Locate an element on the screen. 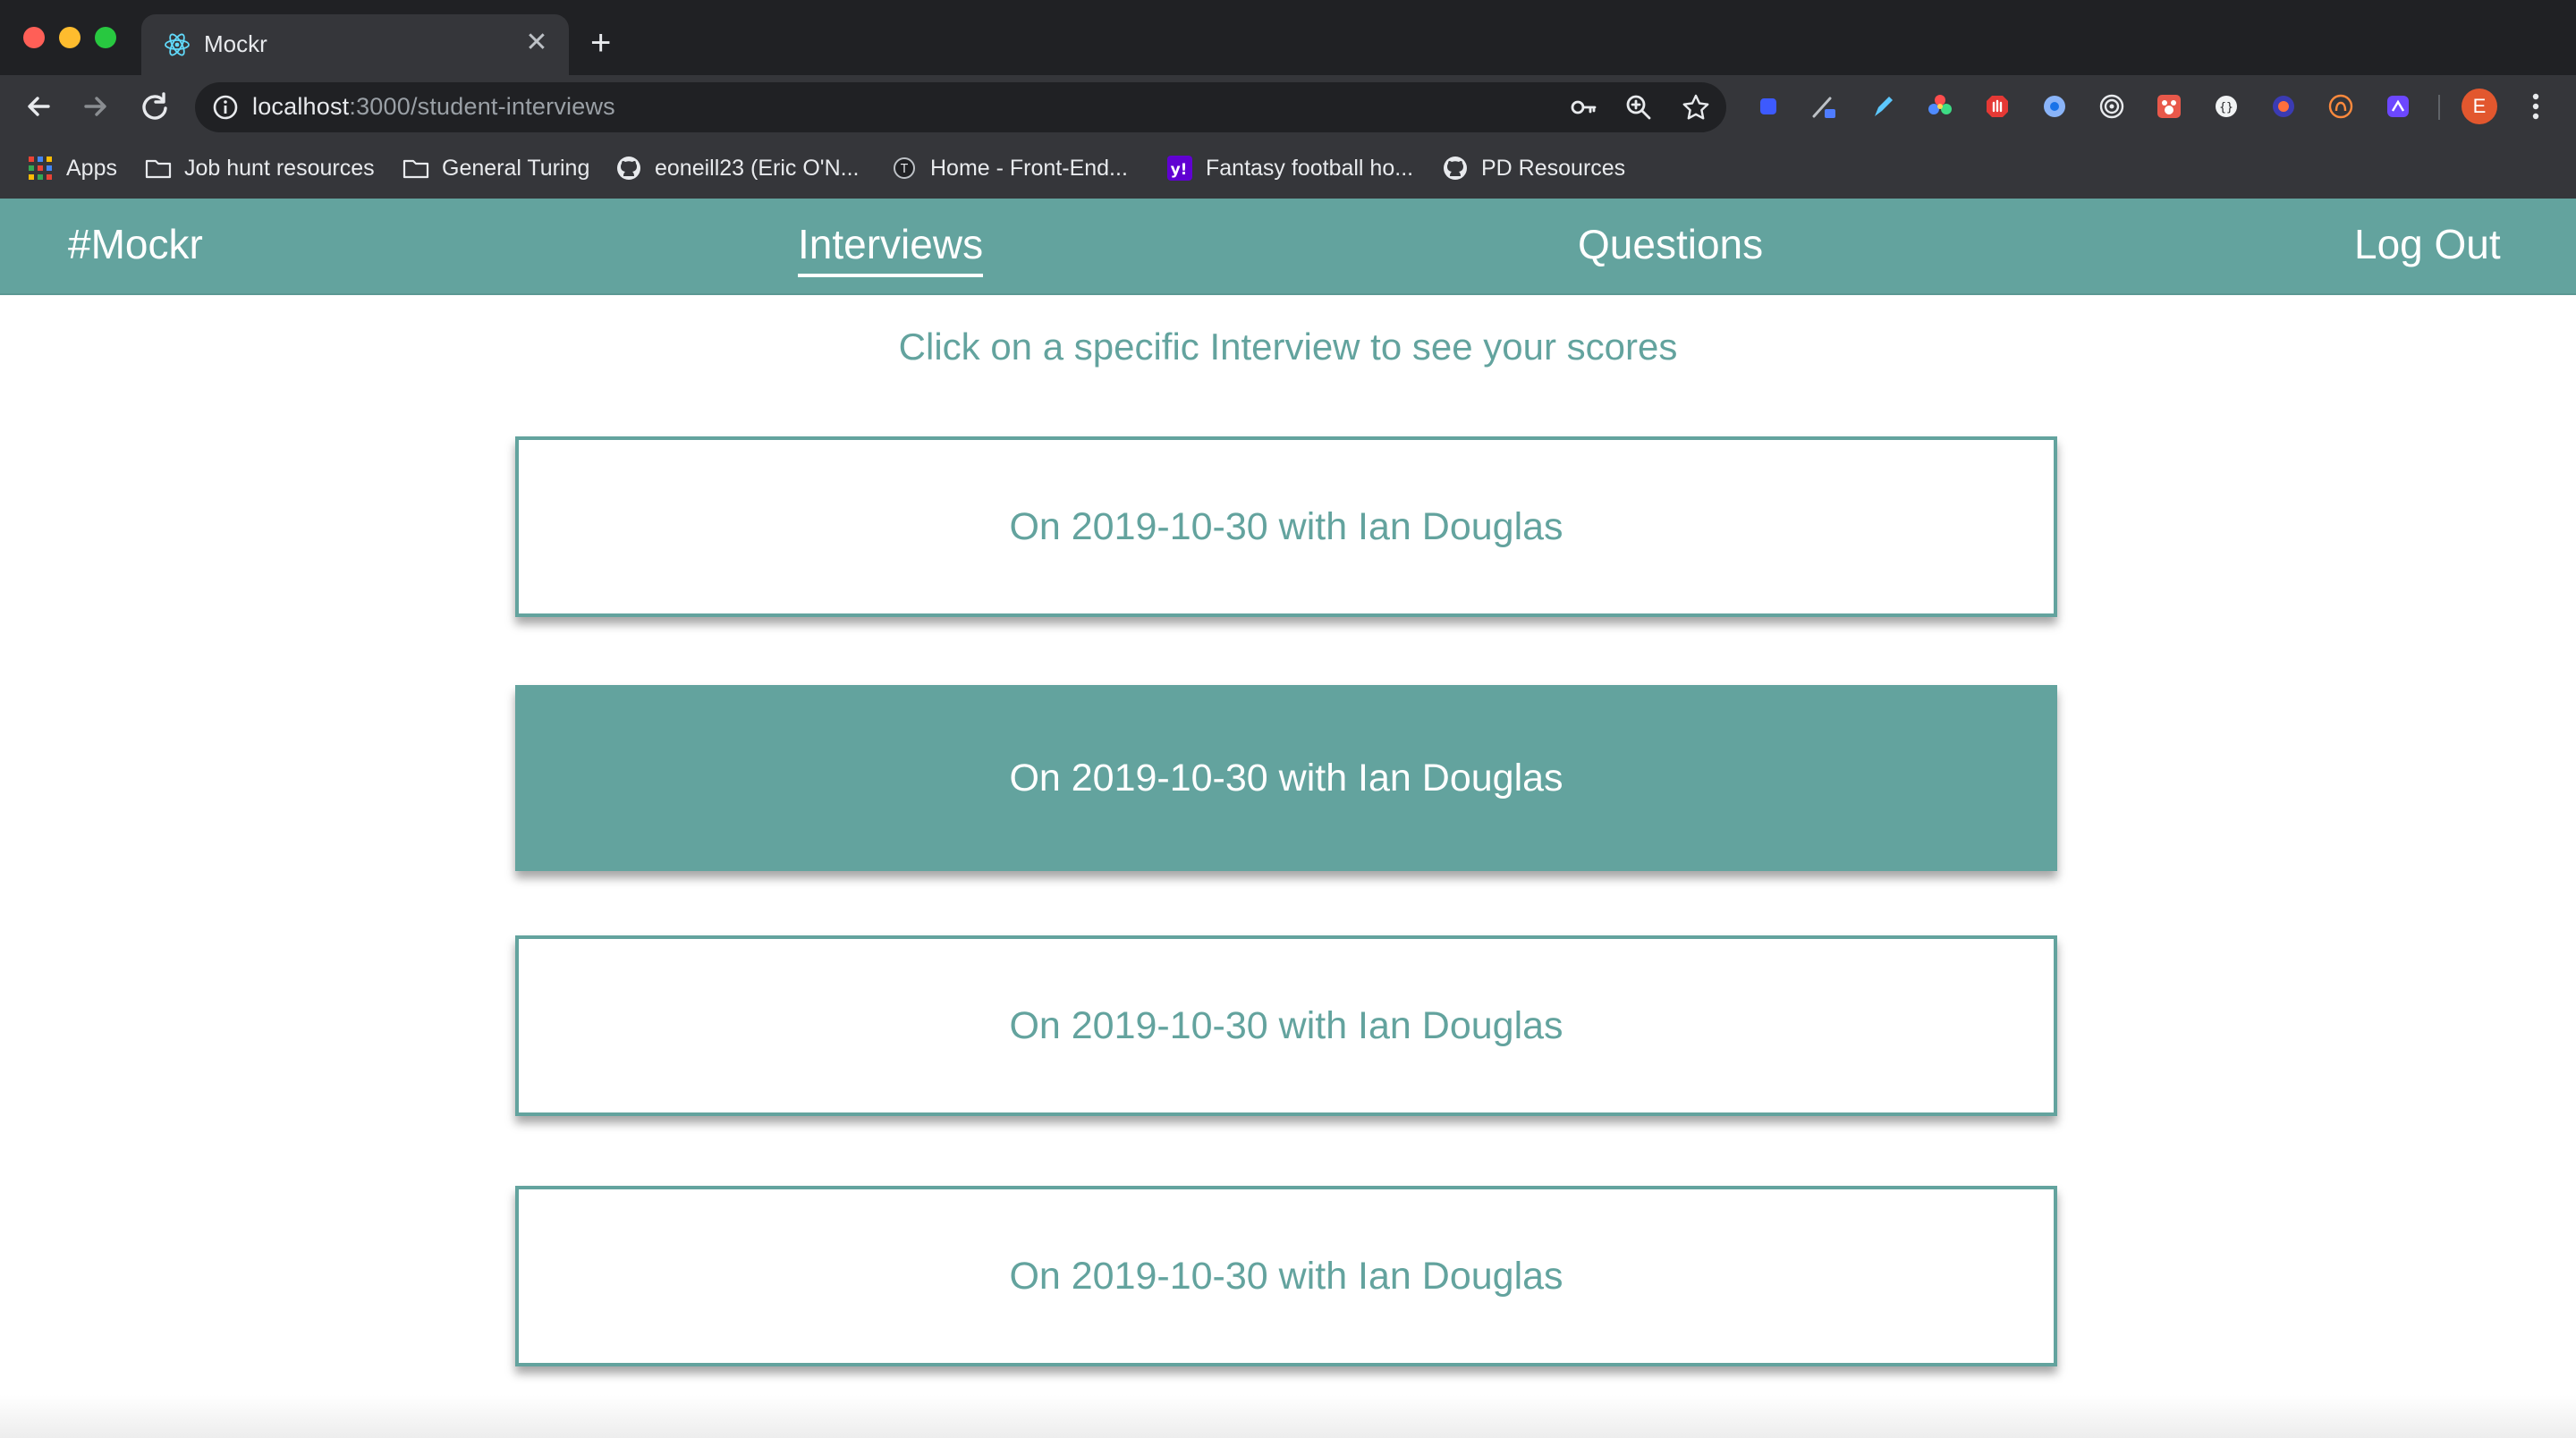 The height and width of the screenshot is (1438, 2576). extension-fingerprint-icon is located at coordinates (2340, 106).